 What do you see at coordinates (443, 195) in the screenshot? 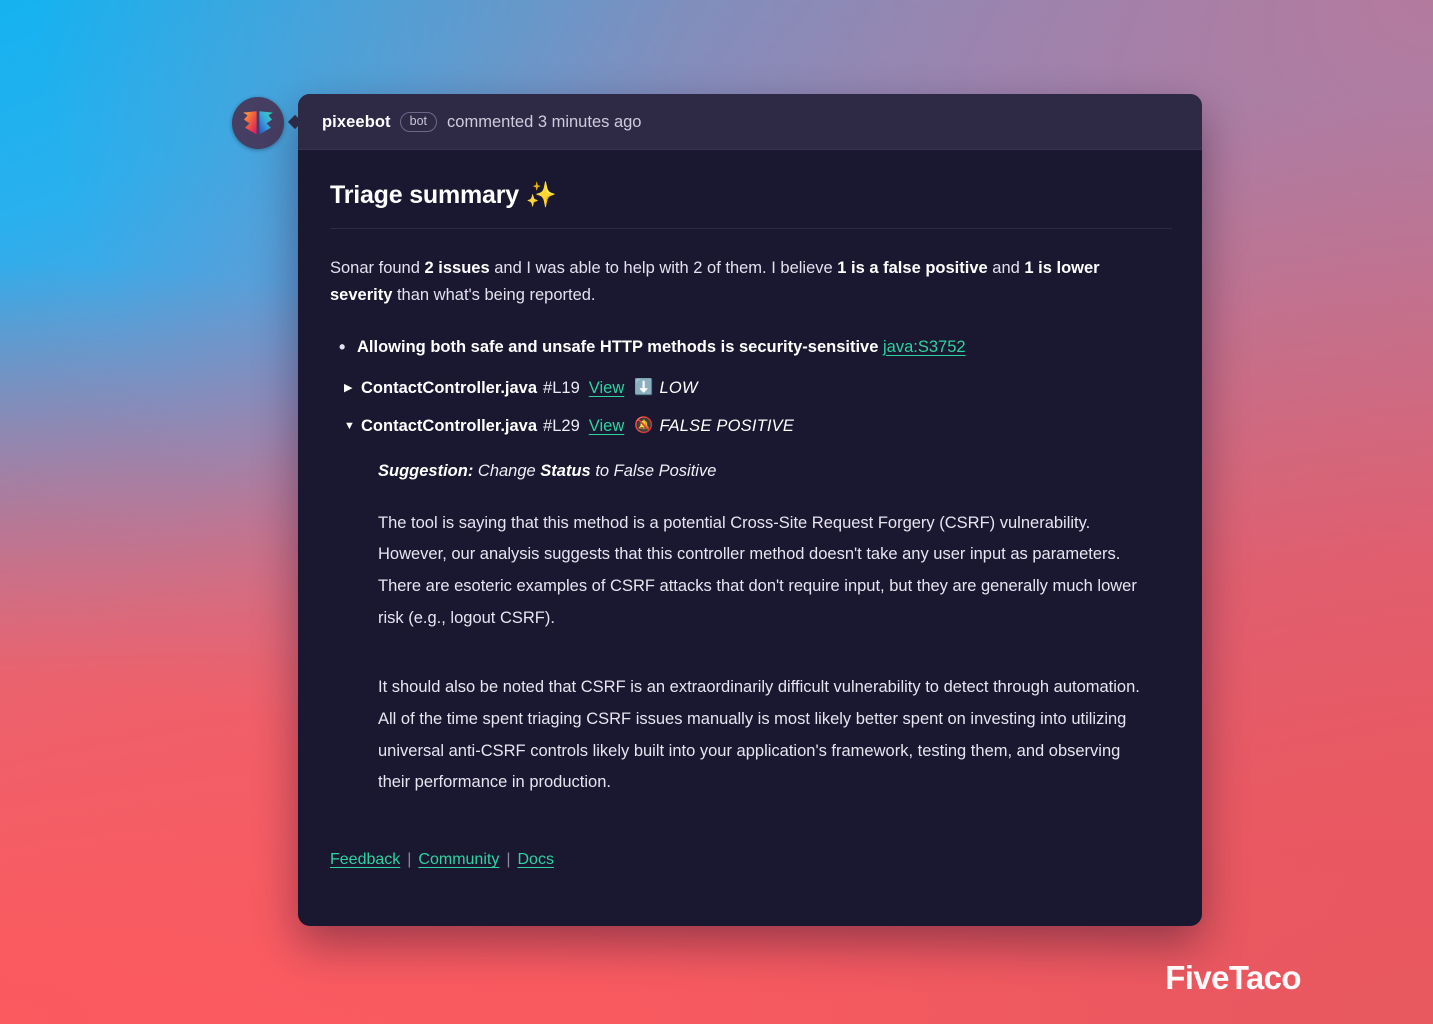
I see `page-title: Triage summary ✨` at bounding box center [443, 195].